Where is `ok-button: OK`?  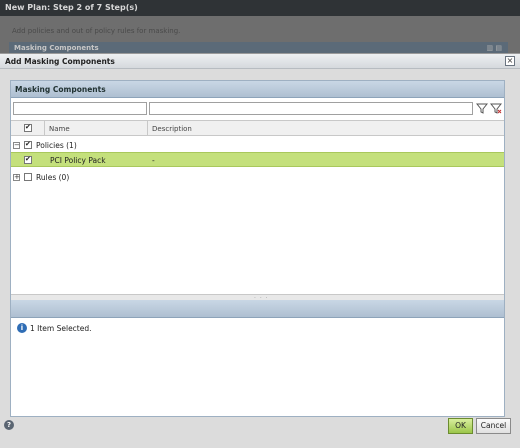
ok-button: OK is located at coordinates (460, 426).